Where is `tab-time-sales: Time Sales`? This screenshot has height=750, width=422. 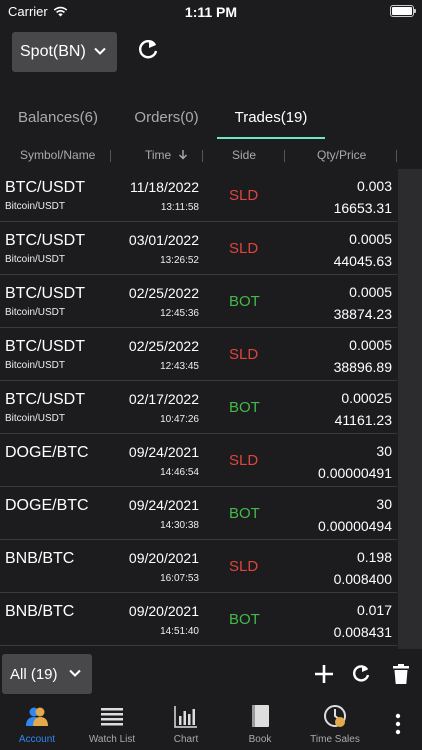 tab-time-sales: Time Sales is located at coordinates (335, 724).